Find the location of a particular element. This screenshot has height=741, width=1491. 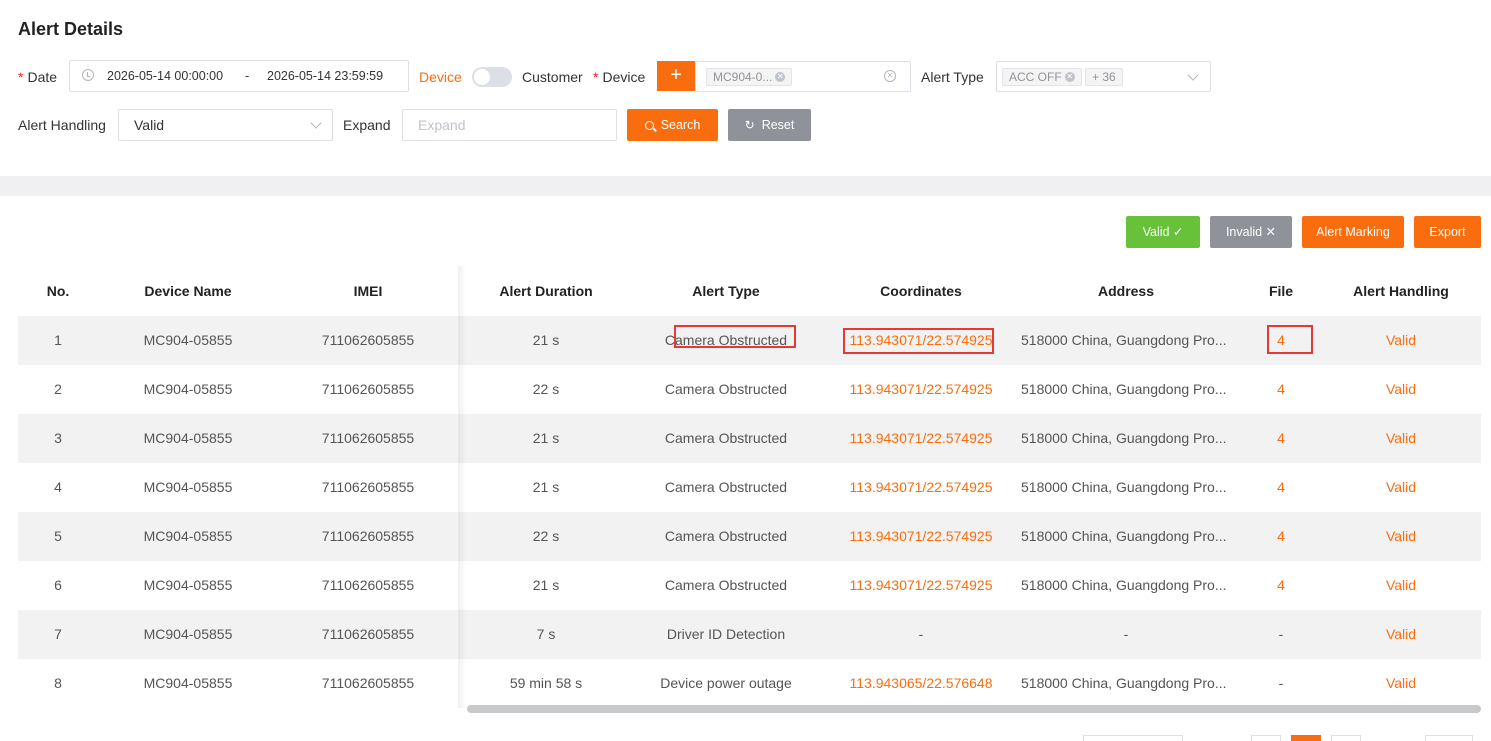

expand-label: Expand is located at coordinates (367, 125).